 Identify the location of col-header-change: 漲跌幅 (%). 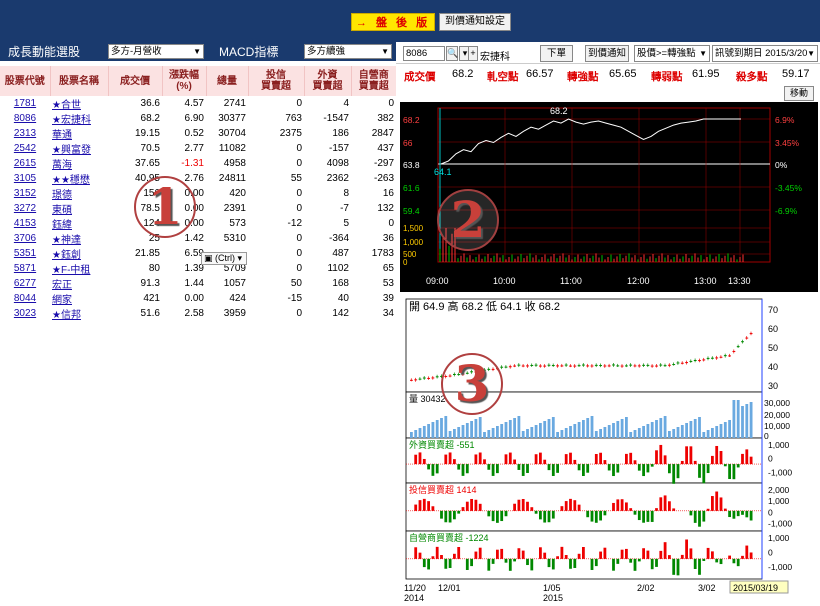
(184, 81).